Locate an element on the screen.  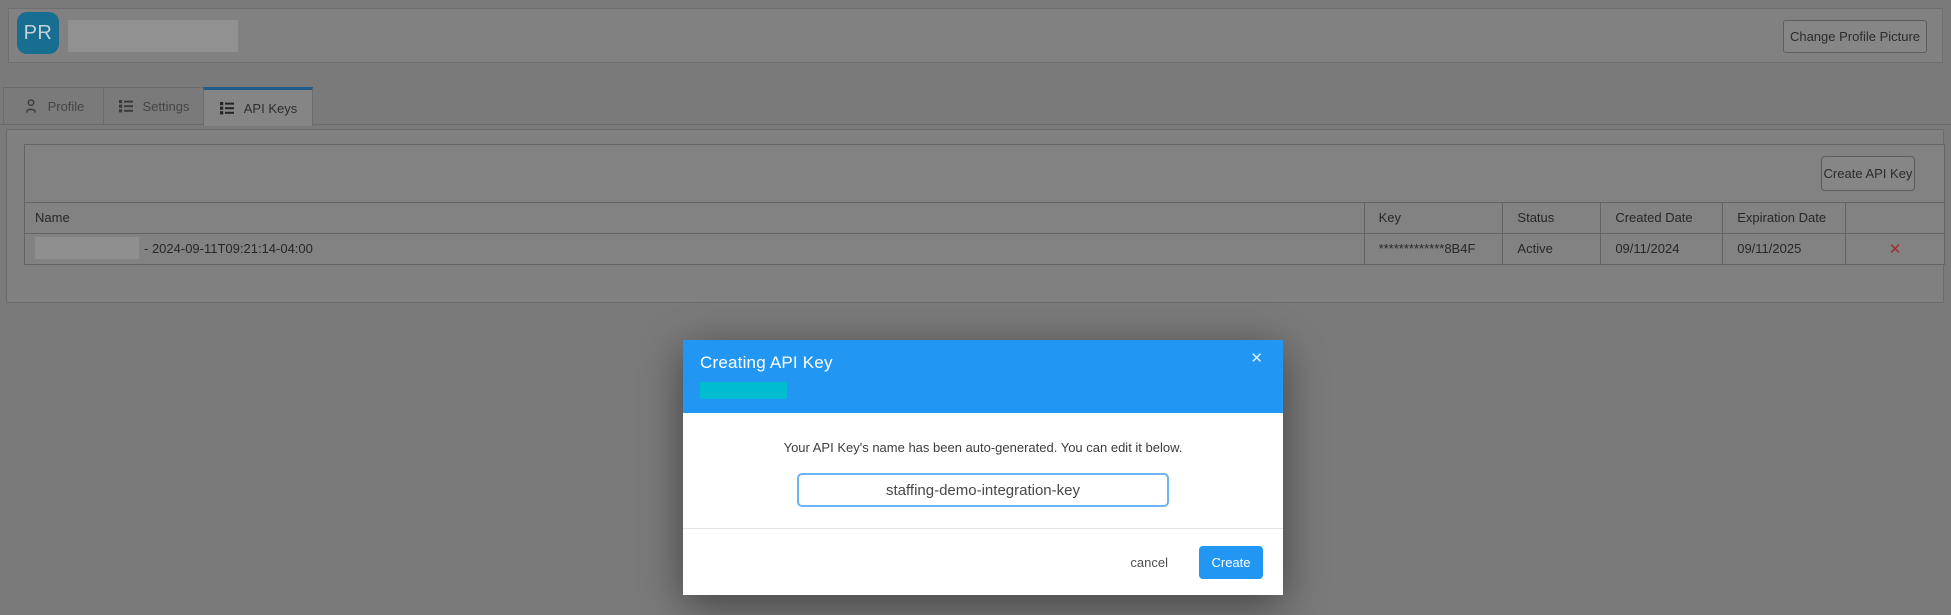
tab-profile: Profile is located at coordinates (53, 105).